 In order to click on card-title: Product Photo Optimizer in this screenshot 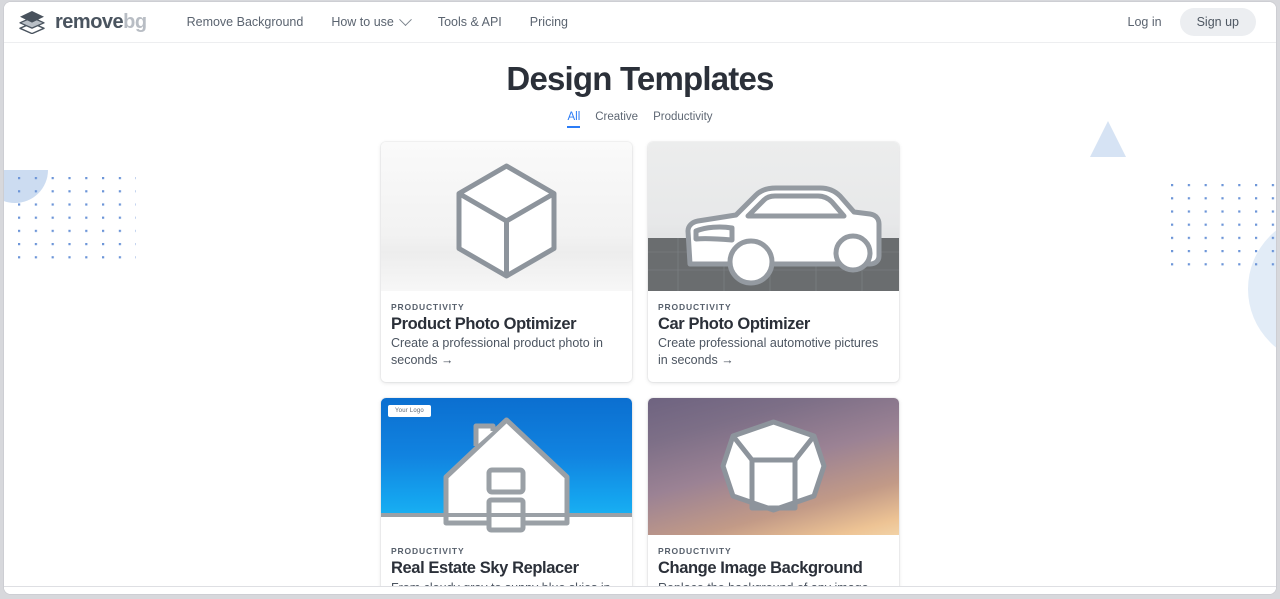, I will do `click(484, 324)`.